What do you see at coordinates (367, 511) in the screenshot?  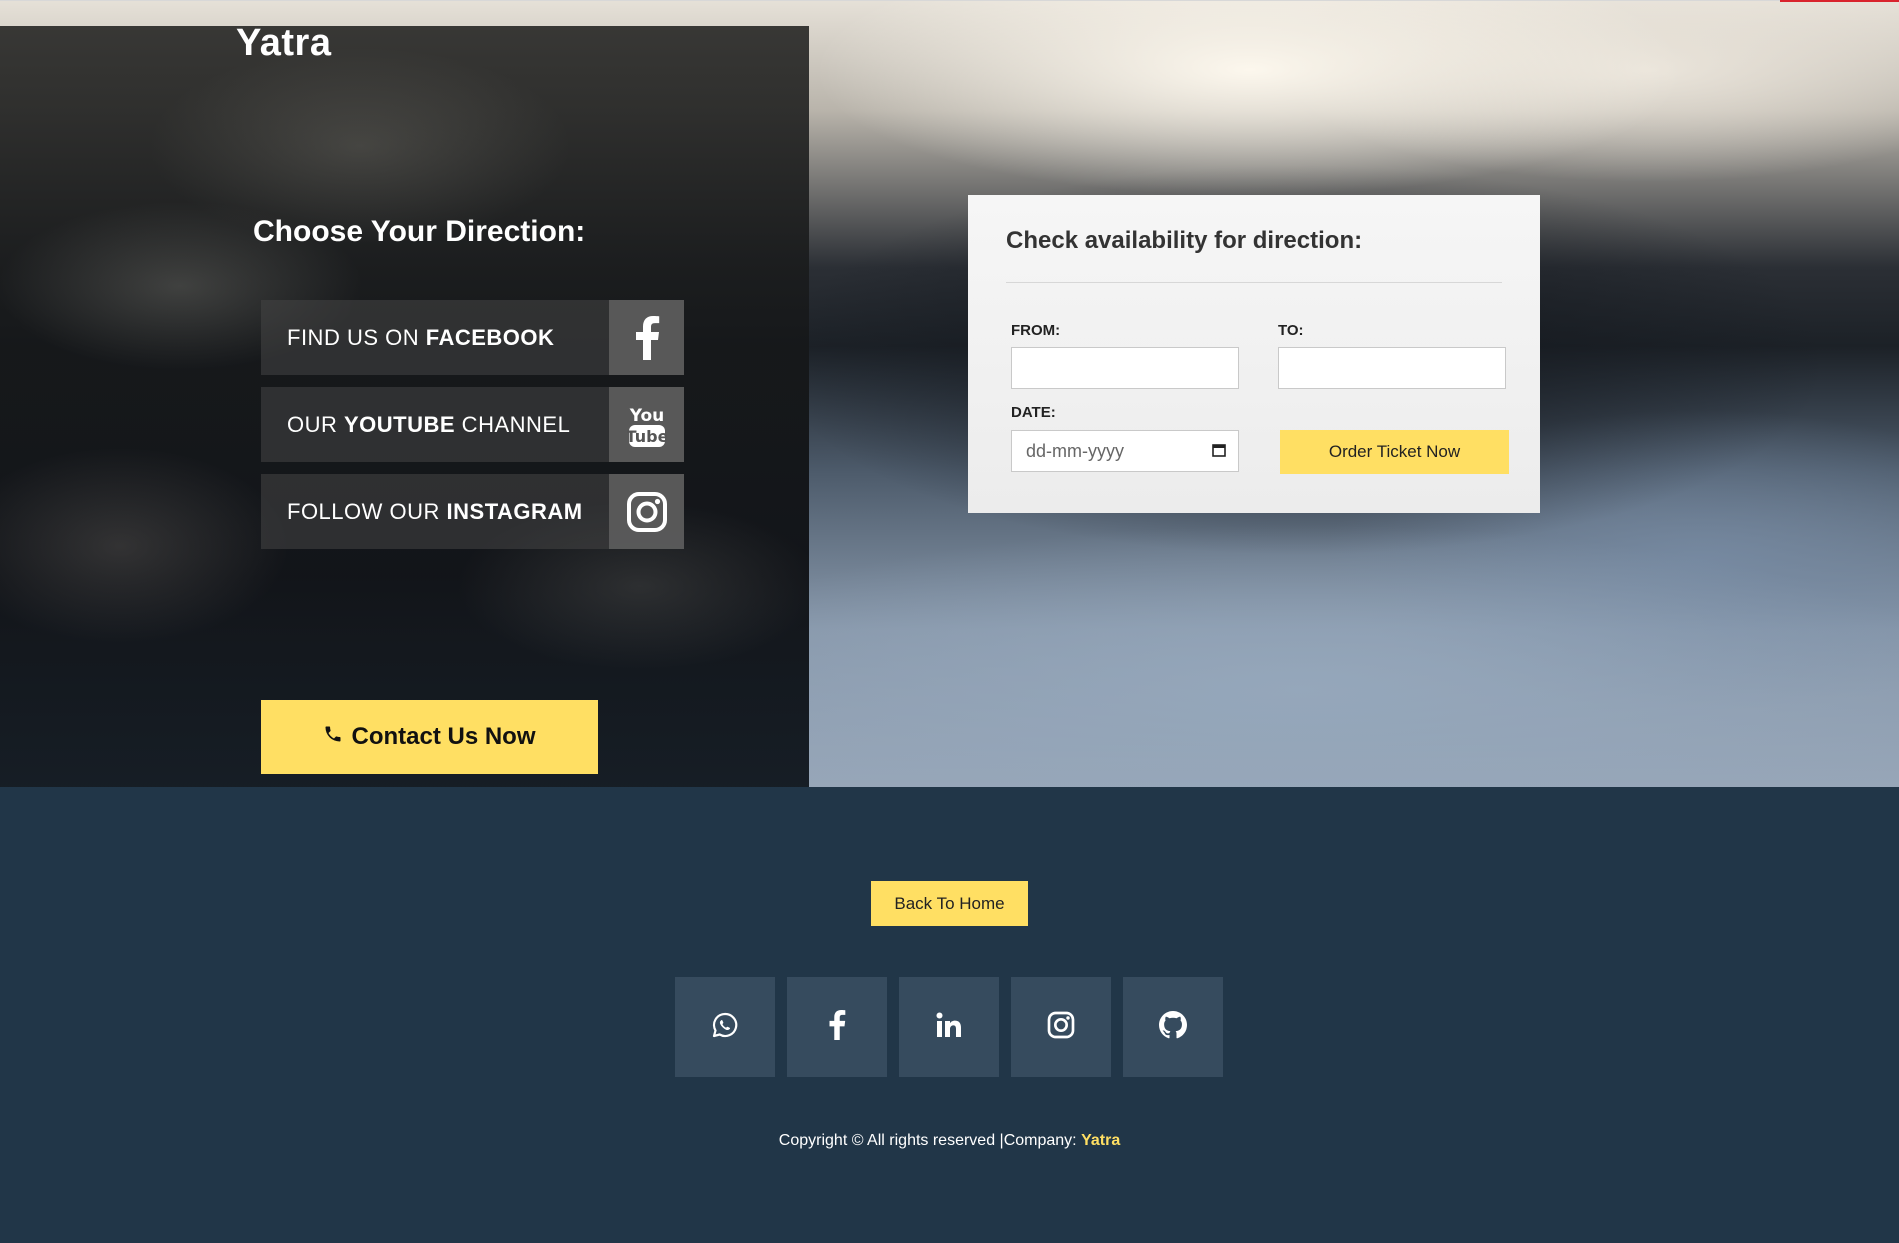 I see `social-label-prefix: FOLLOW OUR` at bounding box center [367, 511].